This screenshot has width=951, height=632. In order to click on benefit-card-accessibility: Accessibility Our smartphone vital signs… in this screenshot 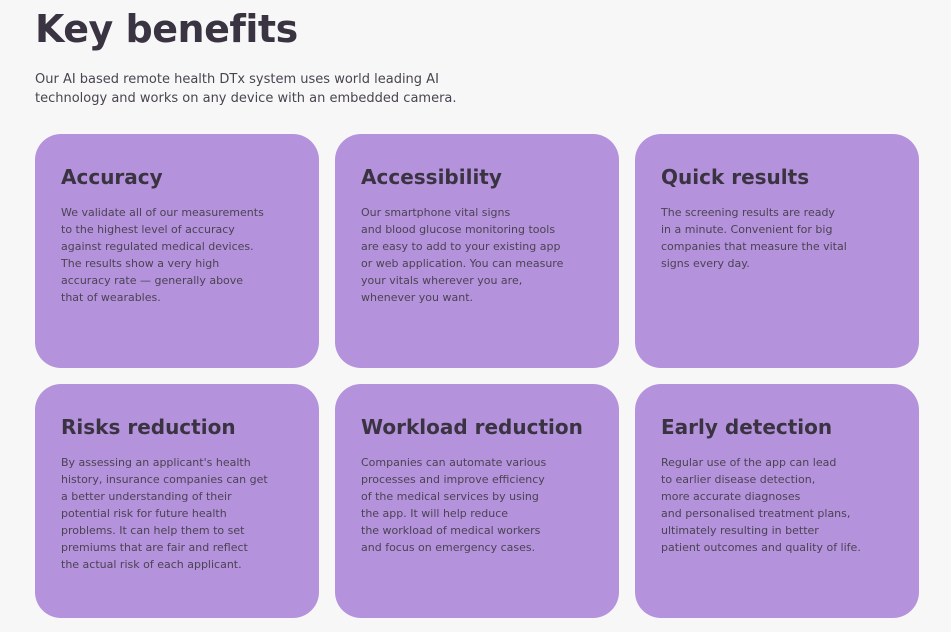, I will do `click(477, 251)`.